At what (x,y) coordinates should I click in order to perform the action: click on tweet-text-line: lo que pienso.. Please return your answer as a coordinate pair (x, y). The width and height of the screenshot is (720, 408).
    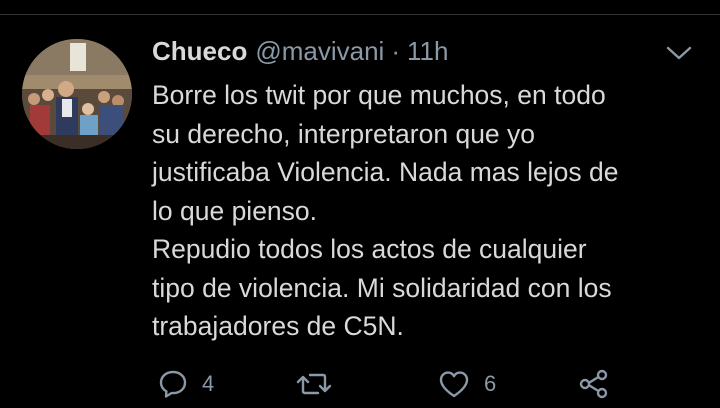
    Looking at the image, I should click on (235, 210).